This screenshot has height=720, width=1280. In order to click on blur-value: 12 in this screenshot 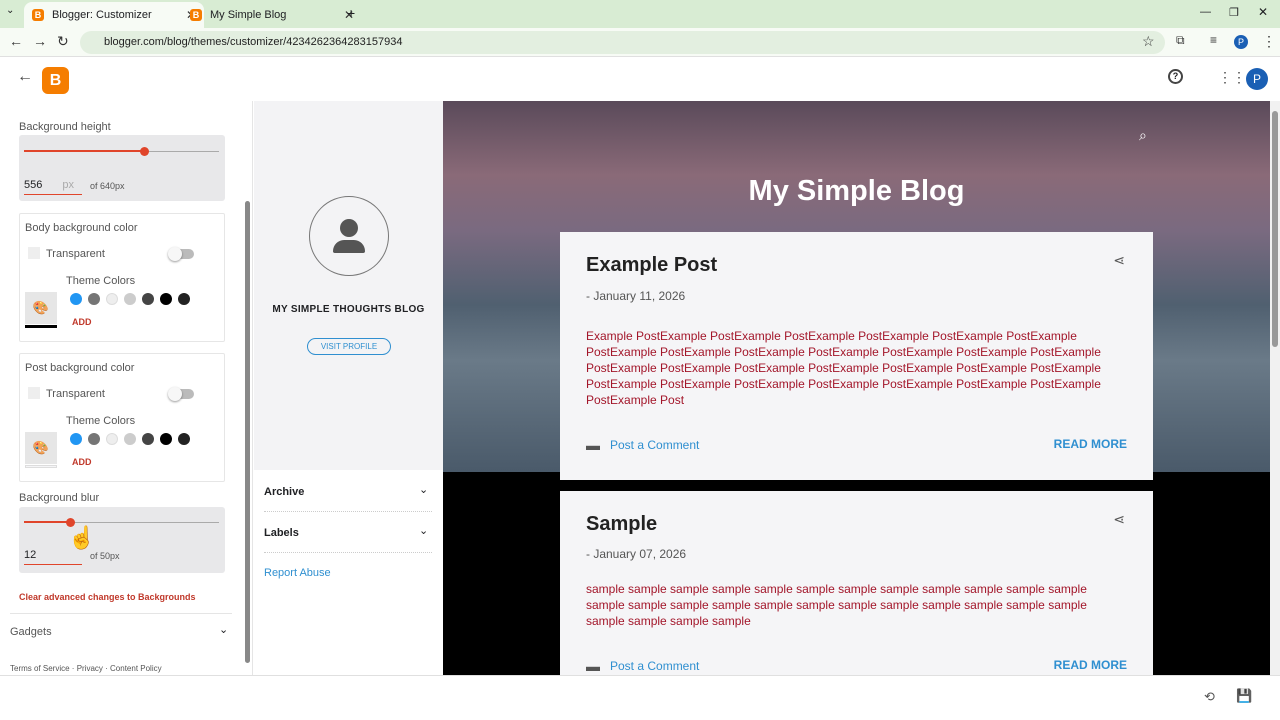, I will do `click(30, 555)`.